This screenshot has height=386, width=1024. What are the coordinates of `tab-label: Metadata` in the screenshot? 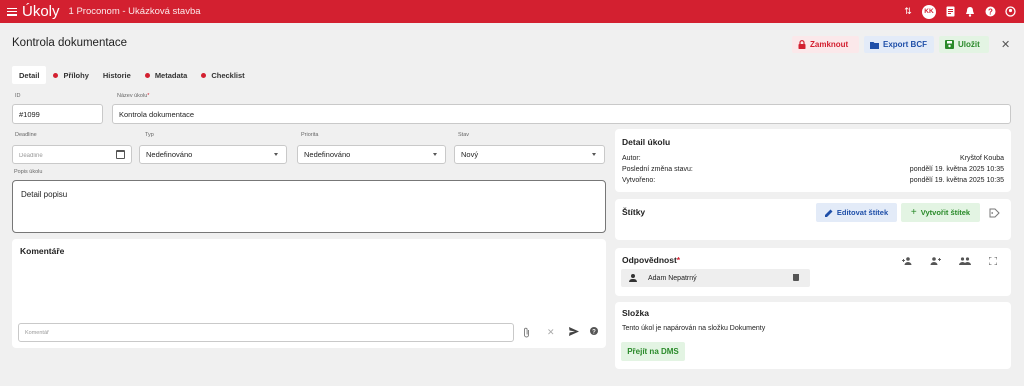 It's located at (171, 75).